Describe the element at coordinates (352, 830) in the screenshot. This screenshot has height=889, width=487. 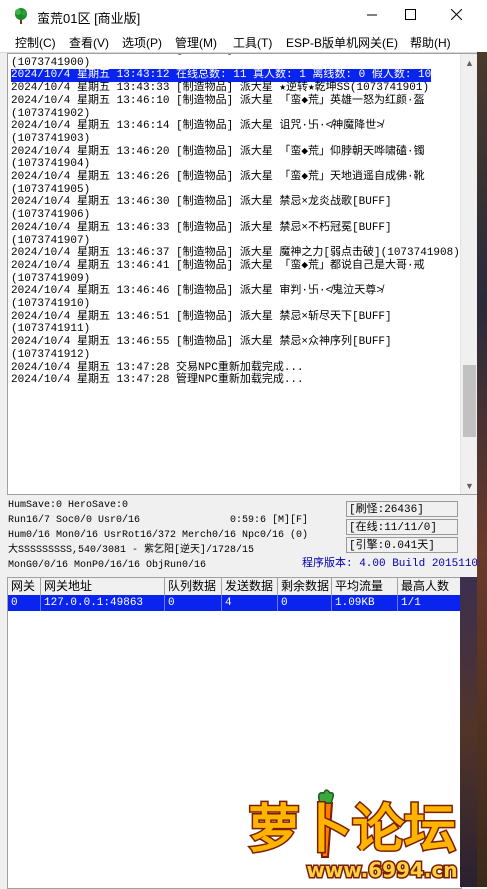
I see `watermark-brand: 萝卜论坛` at that location.